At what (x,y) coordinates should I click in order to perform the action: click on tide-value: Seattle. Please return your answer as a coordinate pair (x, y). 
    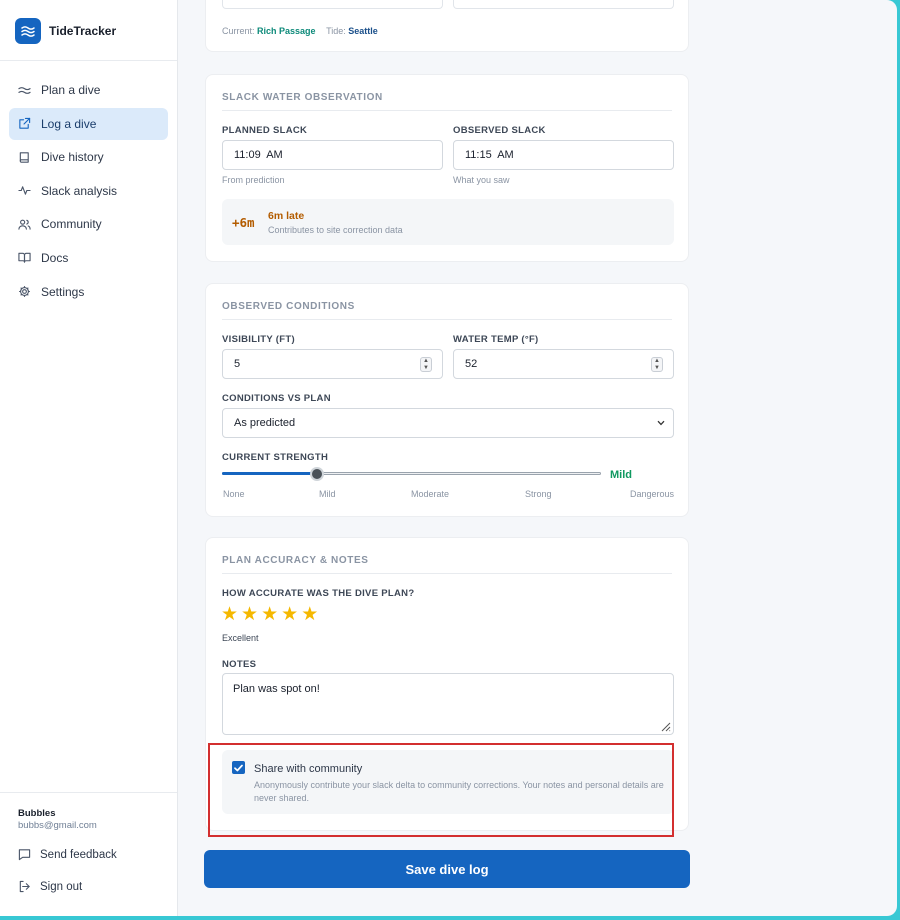
    Looking at the image, I should click on (363, 31).